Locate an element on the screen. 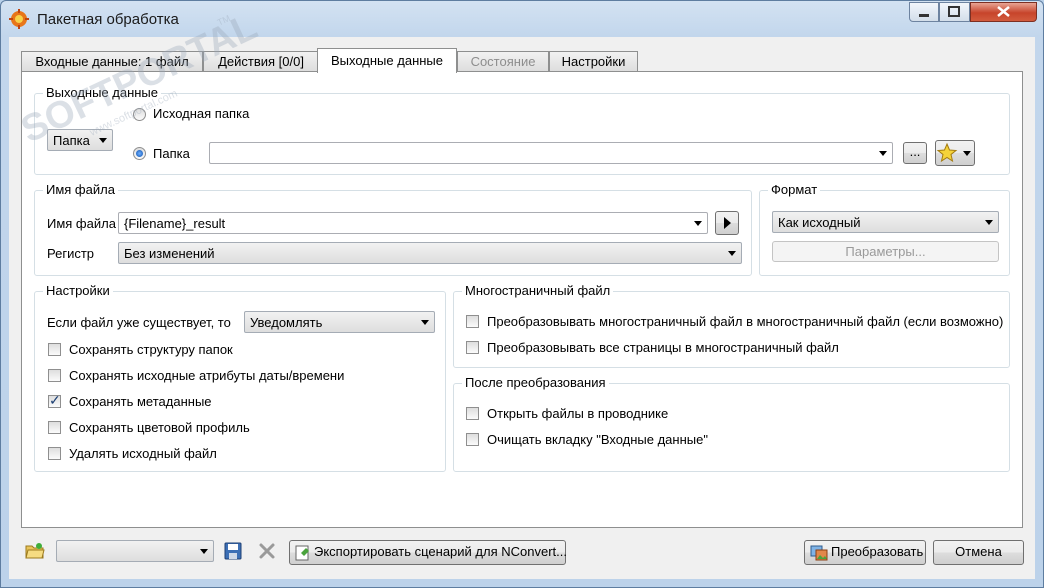 This screenshot has height=588, width=1044. output-group-title: Выходные данные is located at coordinates (102, 93).